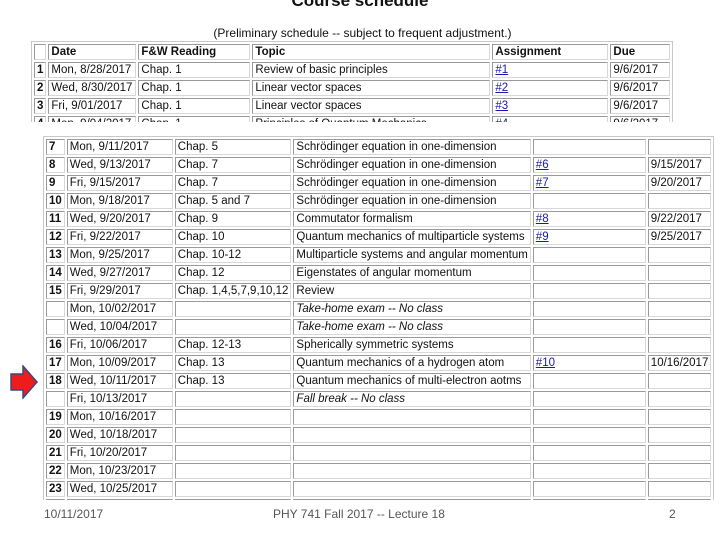 The image size is (720, 540). Describe the element at coordinates (55, 237) in the screenshot. I see `row-number: 12` at that location.